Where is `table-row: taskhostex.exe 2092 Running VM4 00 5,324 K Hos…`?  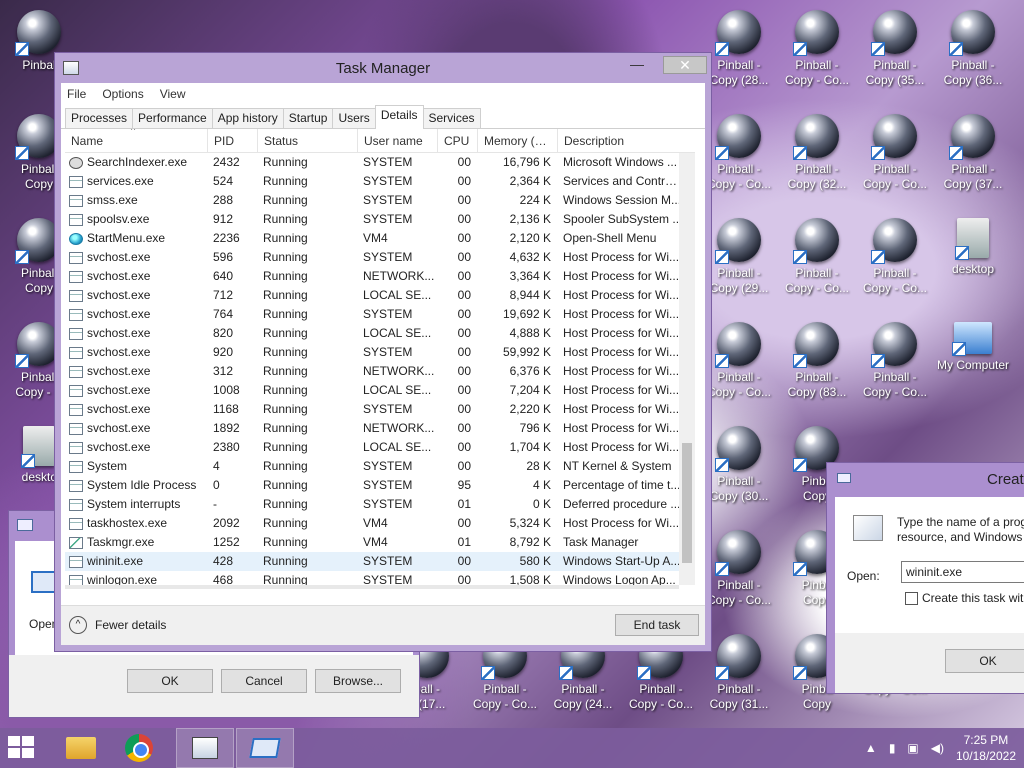
table-row: taskhostex.exe 2092 Running VM4 00 5,324 K Hos… is located at coordinates (380, 523).